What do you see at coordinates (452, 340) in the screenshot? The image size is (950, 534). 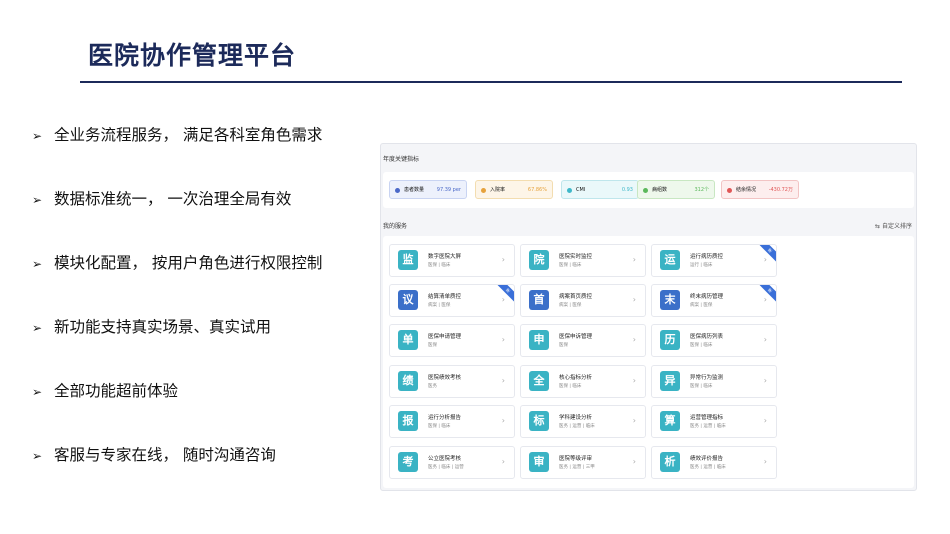 I see `service-card: 单 医保申请管理 医保 ›` at bounding box center [452, 340].